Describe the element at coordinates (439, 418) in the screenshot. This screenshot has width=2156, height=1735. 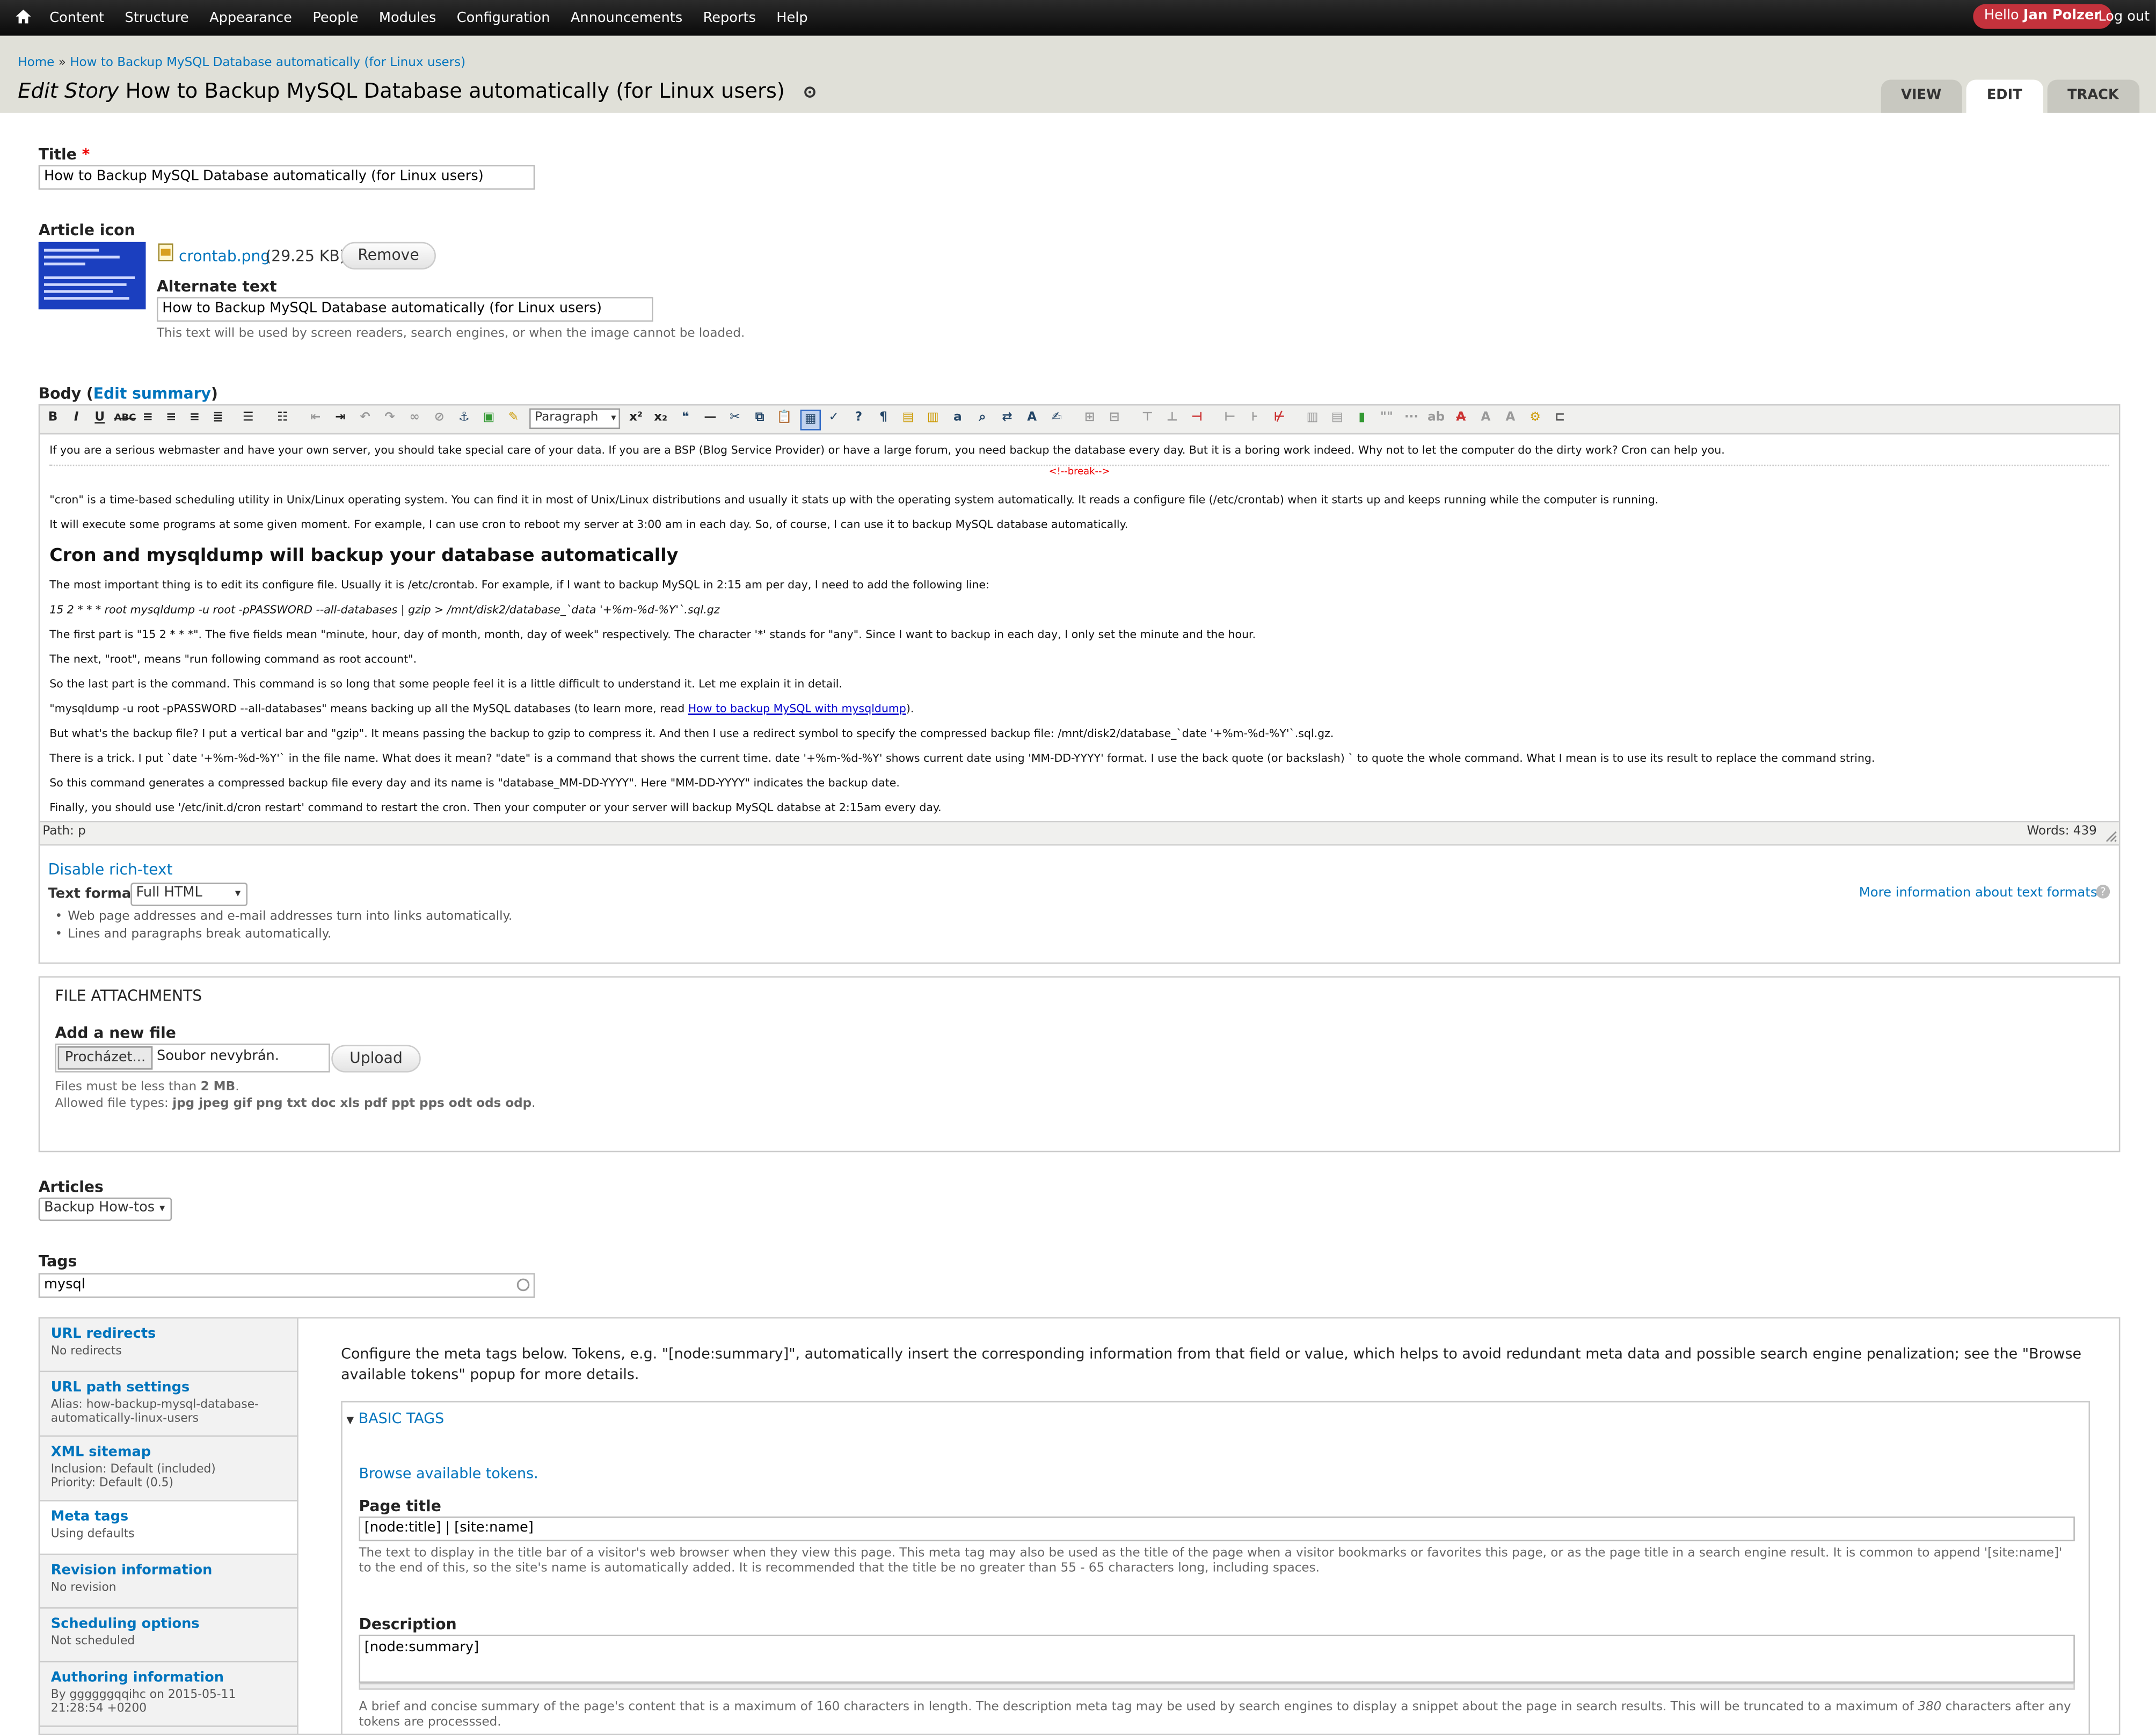
I see `unlink-icon: ⊘` at that location.